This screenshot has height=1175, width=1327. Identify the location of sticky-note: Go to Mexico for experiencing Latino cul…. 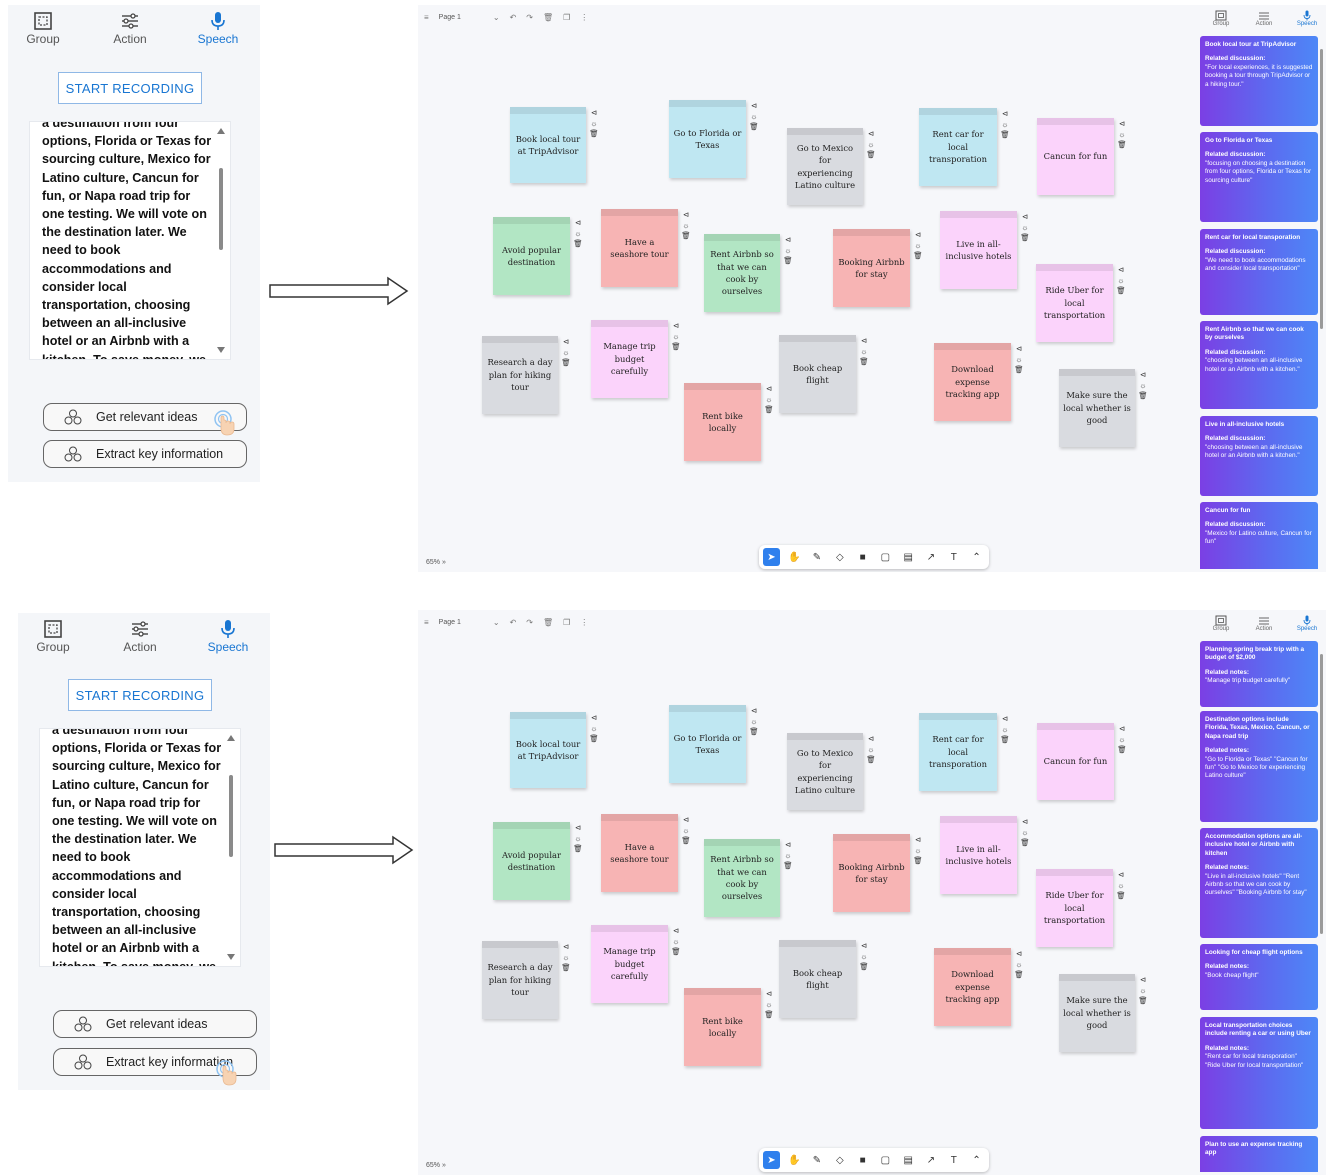
(825, 771).